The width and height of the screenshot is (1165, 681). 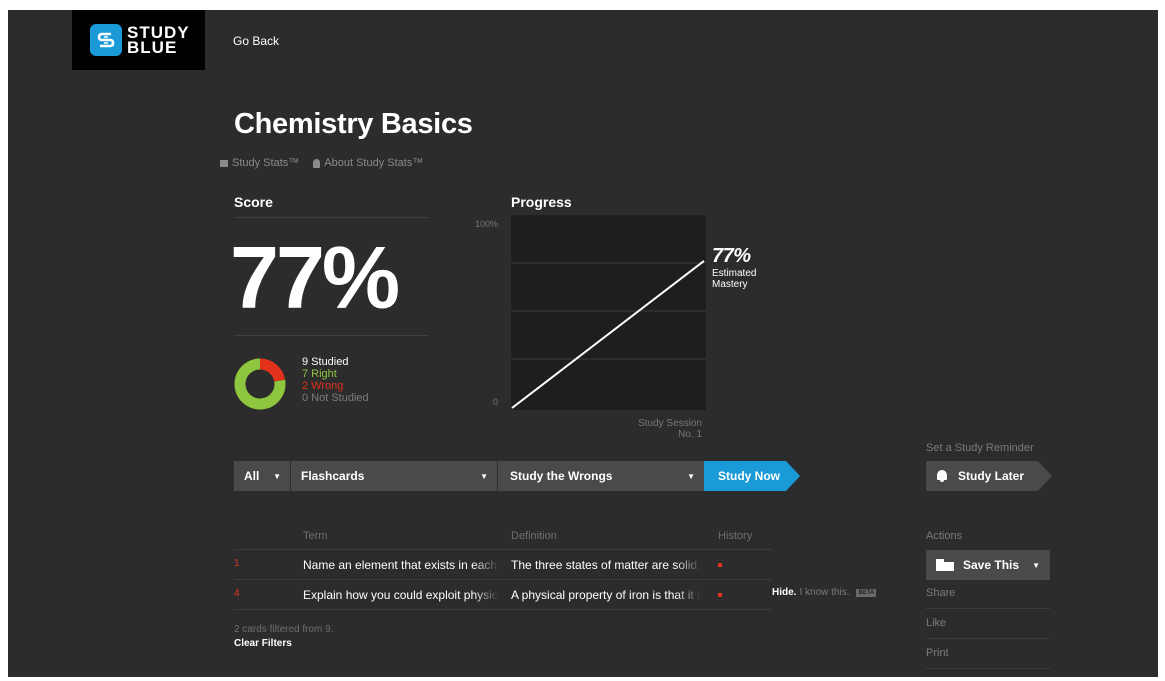 I want to click on card-term: Name an element that exists in each, so click(x=401, y=565).